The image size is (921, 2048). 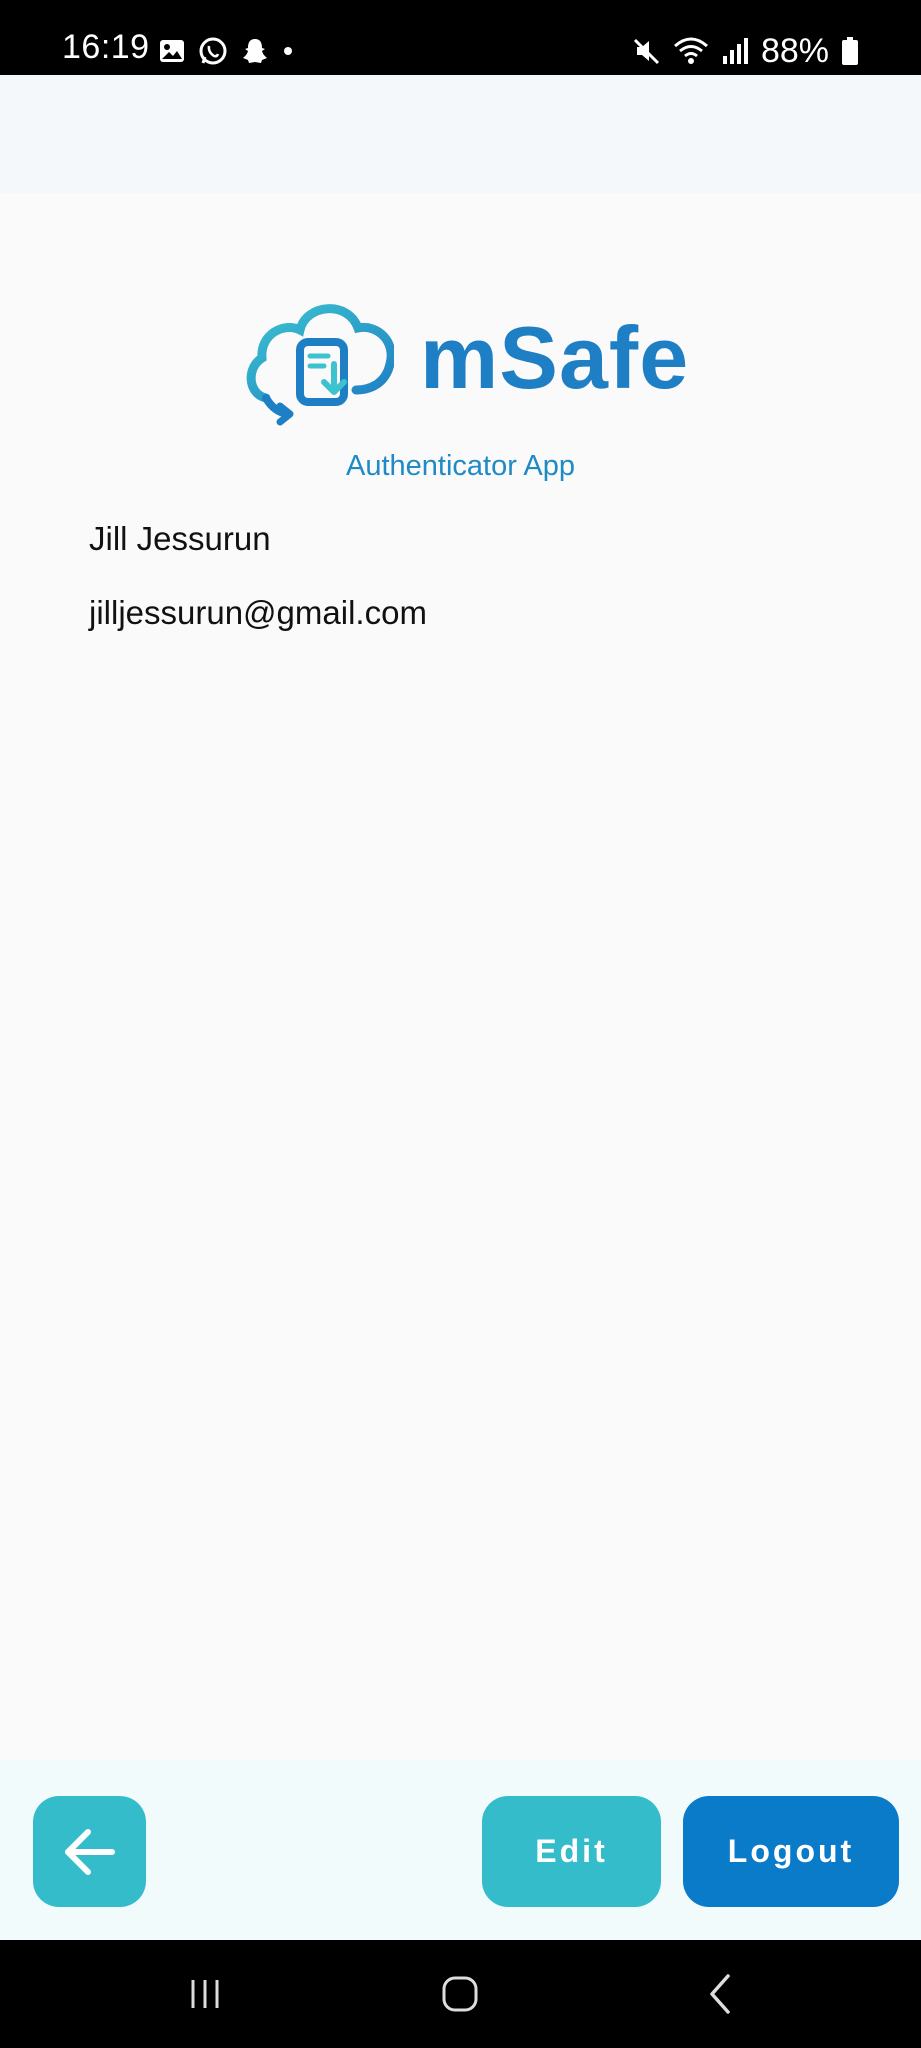 What do you see at coordinates (735, 51) in the screenshot?
I see `signal-icon` at bounding box center [735, 51].